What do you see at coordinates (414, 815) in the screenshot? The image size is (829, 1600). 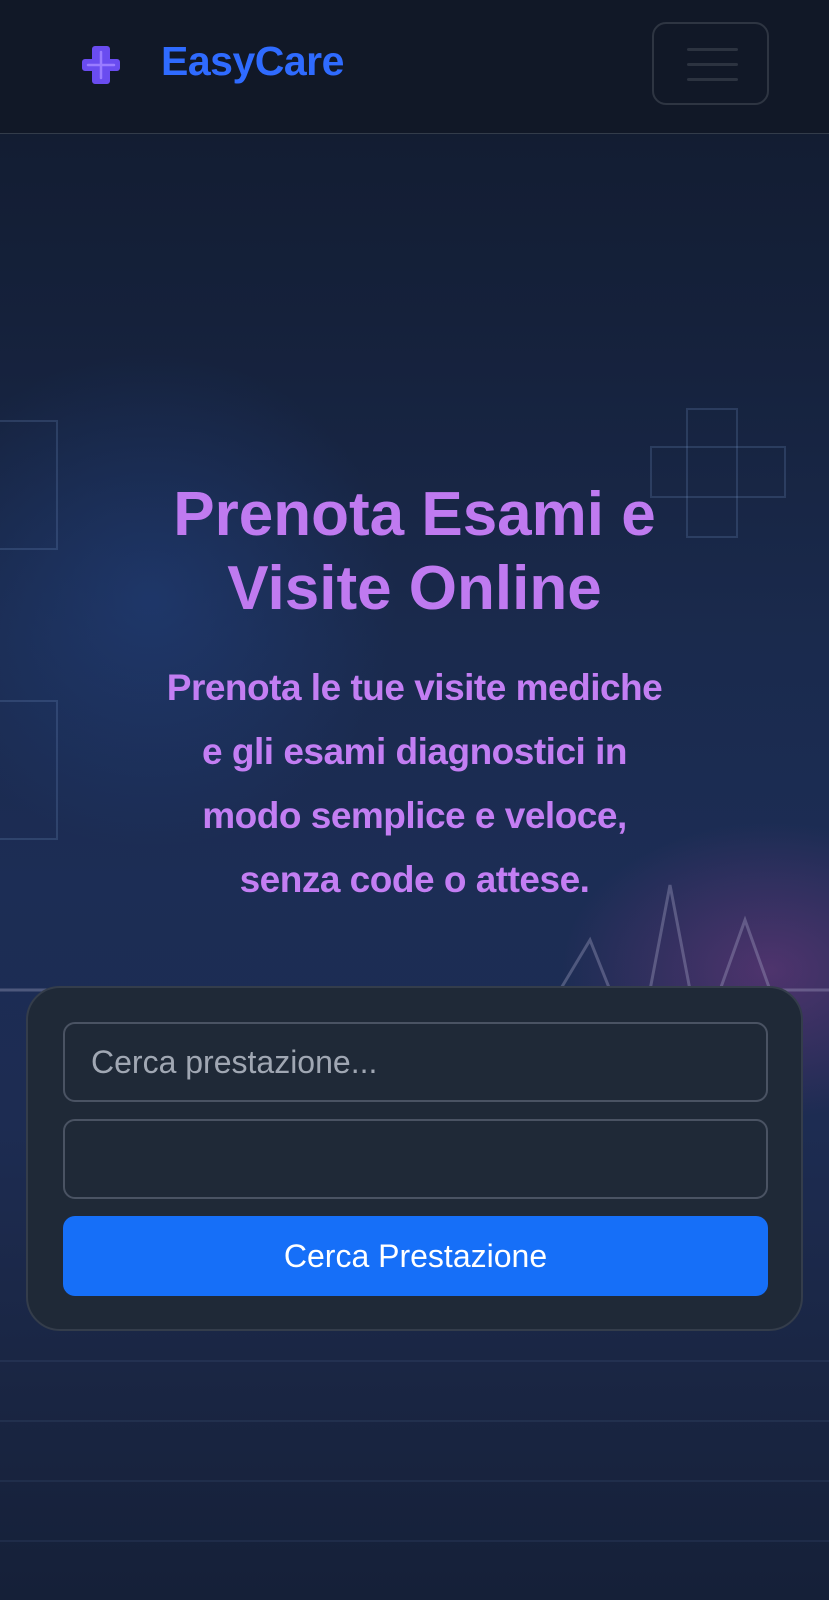 I see `hero-subtitle-line: modo semplice e veloce,` at bounding box center [414, 815].